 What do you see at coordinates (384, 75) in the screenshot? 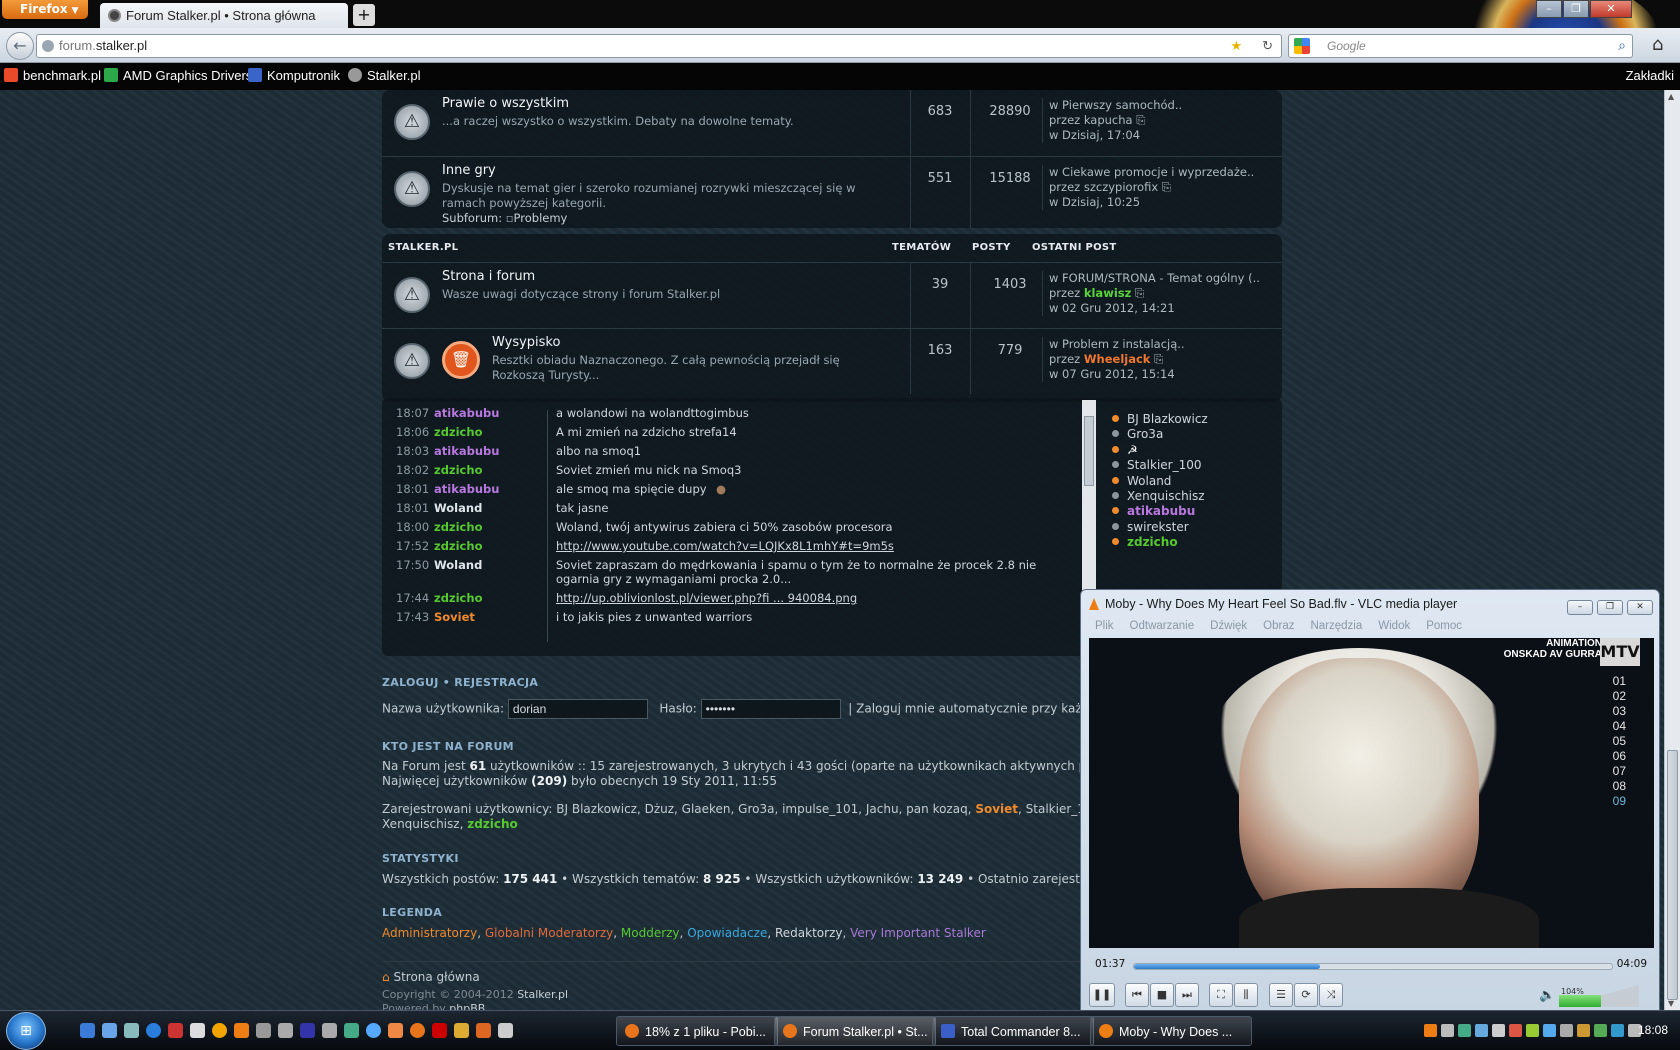
I see `bookmark-stalker: Stalker.pl` at bounding box center [384, 75].